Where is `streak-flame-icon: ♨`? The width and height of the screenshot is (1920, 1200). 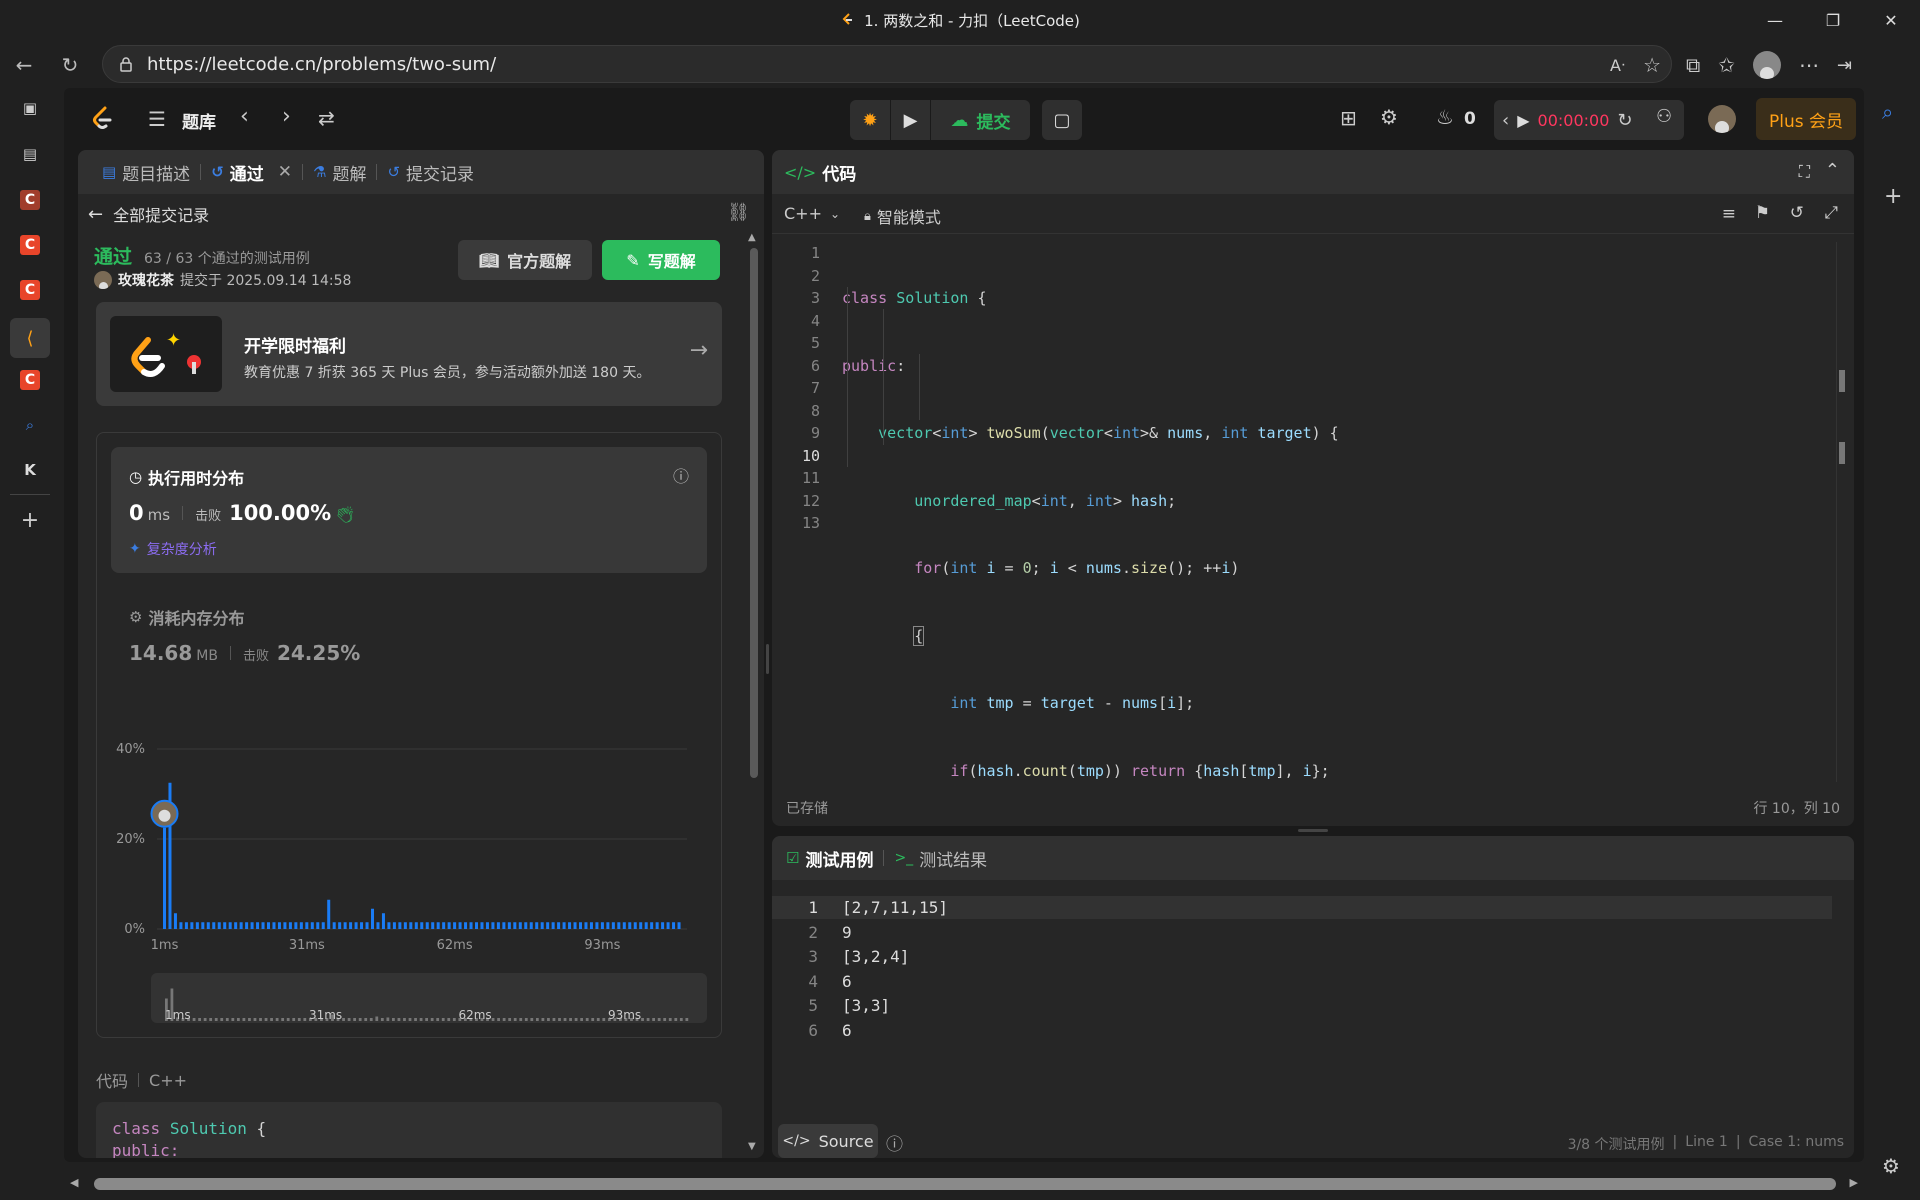 streak-flame-icon: ♨ is located at coordinates (1445, 117).